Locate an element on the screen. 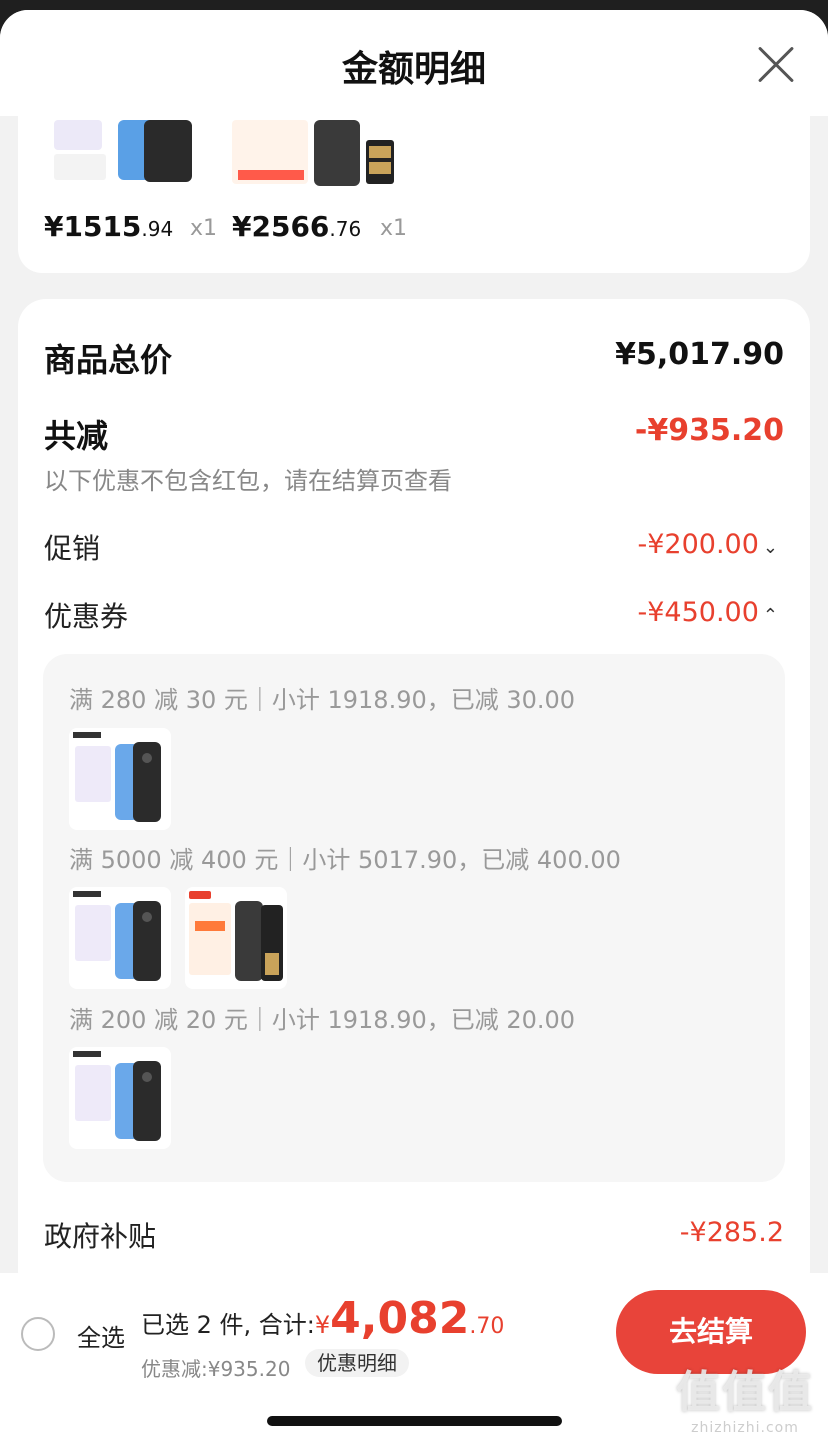 The height and width of the screenshot is (1444, 828). subsidy-value: -¥285.2 is located at coordinates (731, 1232).